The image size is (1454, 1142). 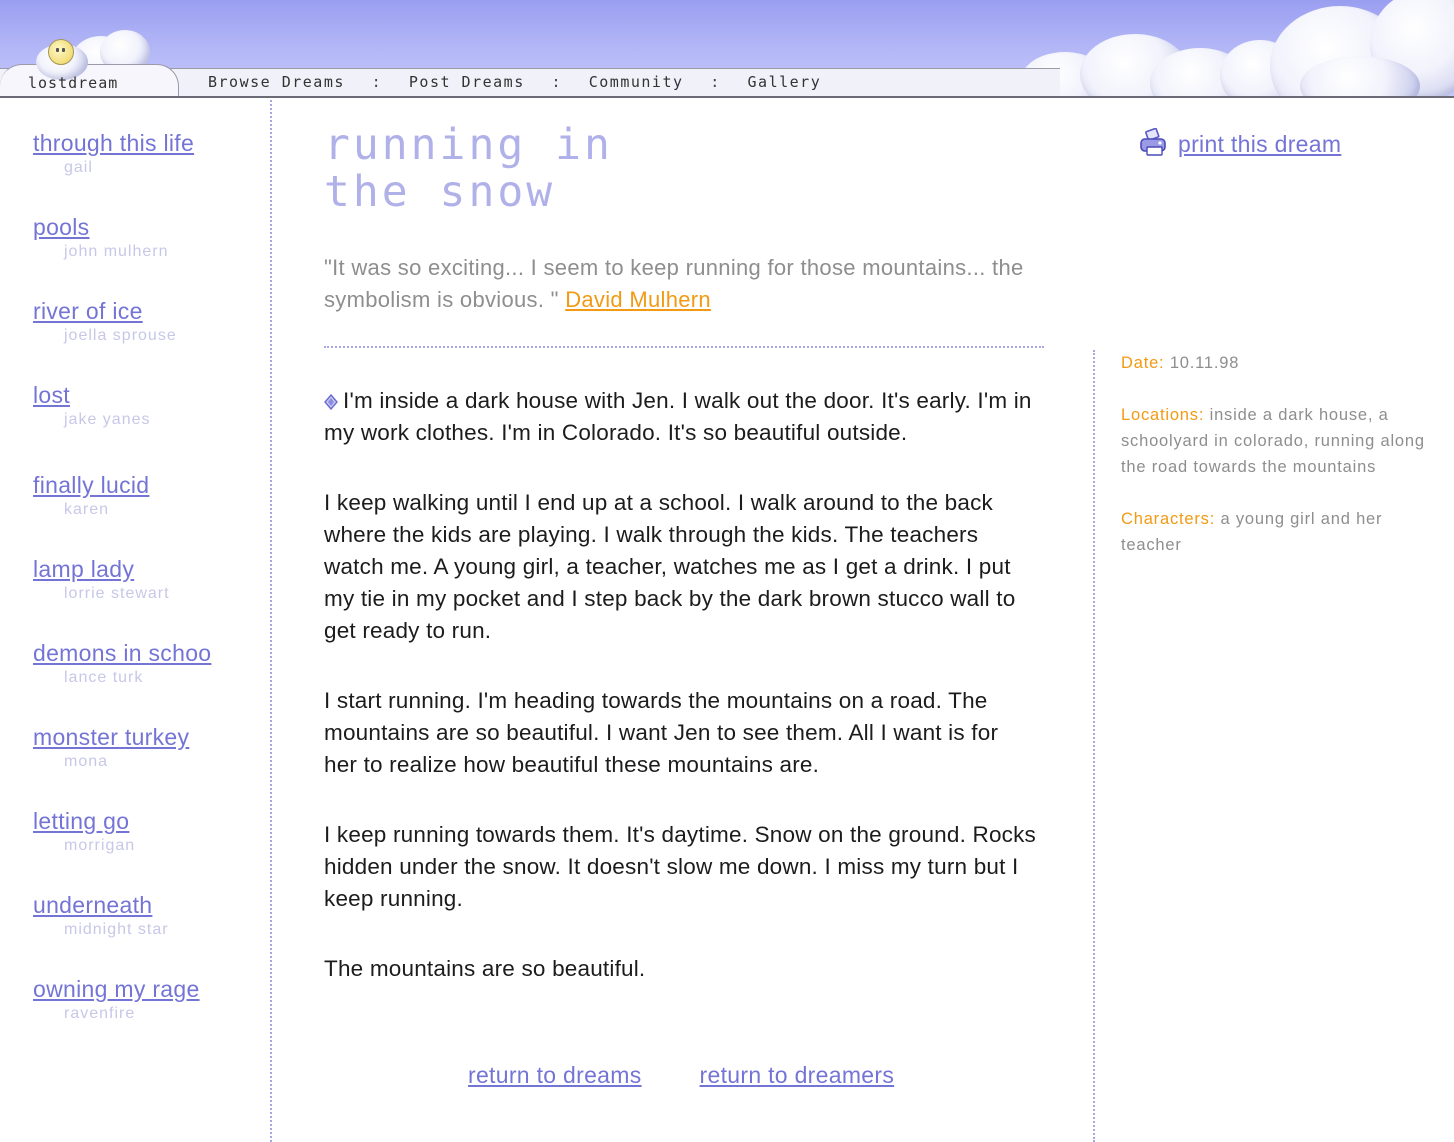 I want to click on print-dream: print this dream, so click(x=1239, y=143).